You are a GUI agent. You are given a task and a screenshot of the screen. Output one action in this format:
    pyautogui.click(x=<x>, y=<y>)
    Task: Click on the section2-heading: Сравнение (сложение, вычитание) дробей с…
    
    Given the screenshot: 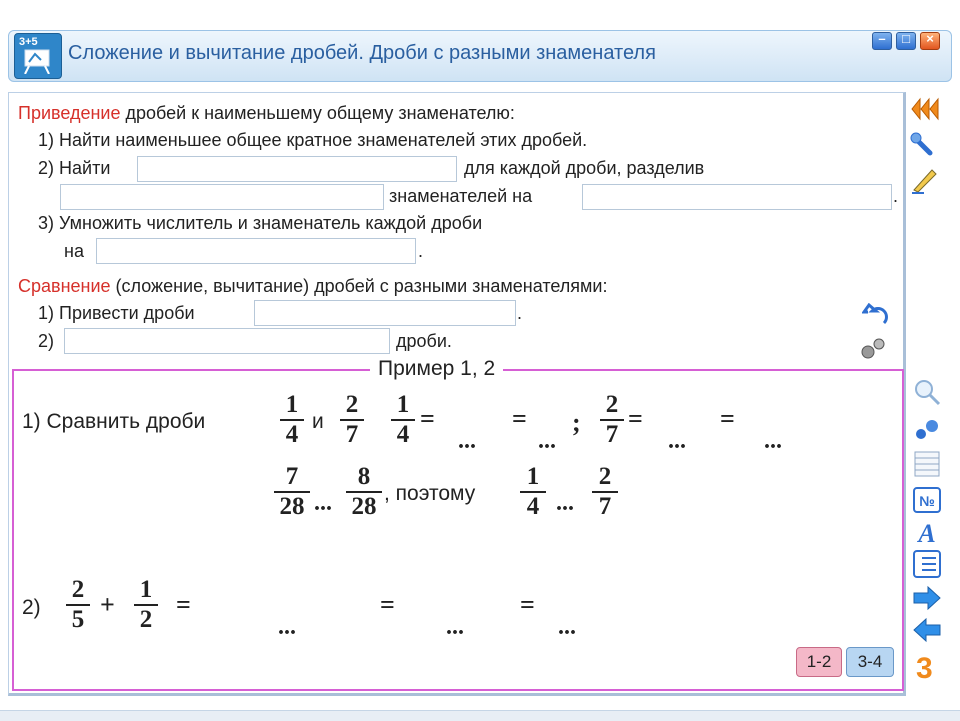 What is the action you would take?
    pyautogui.click(x=313, y=286)
    